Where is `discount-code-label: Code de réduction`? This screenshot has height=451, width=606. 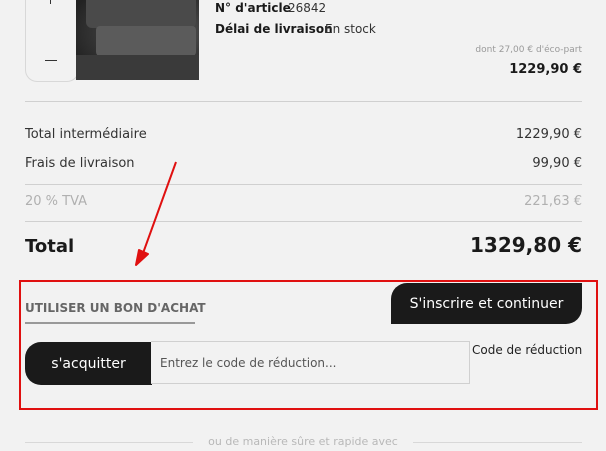
discount-code-label: Code de réduction is located at coordinates (527, 350).